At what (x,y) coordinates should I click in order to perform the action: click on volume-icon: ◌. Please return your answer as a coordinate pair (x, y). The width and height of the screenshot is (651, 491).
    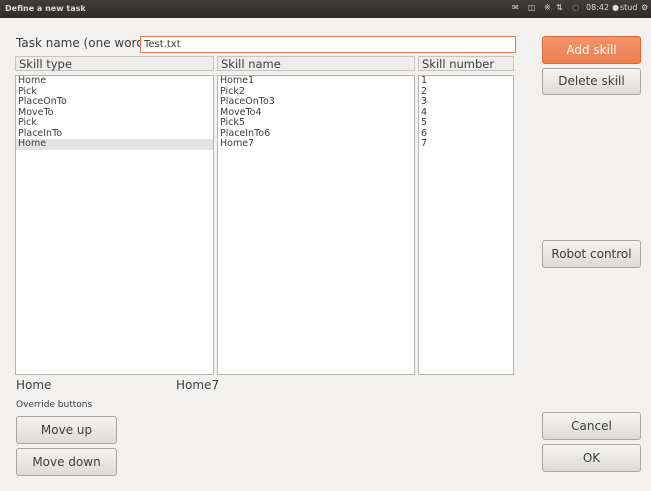
    Looking at the image, I should click on (575, 7).